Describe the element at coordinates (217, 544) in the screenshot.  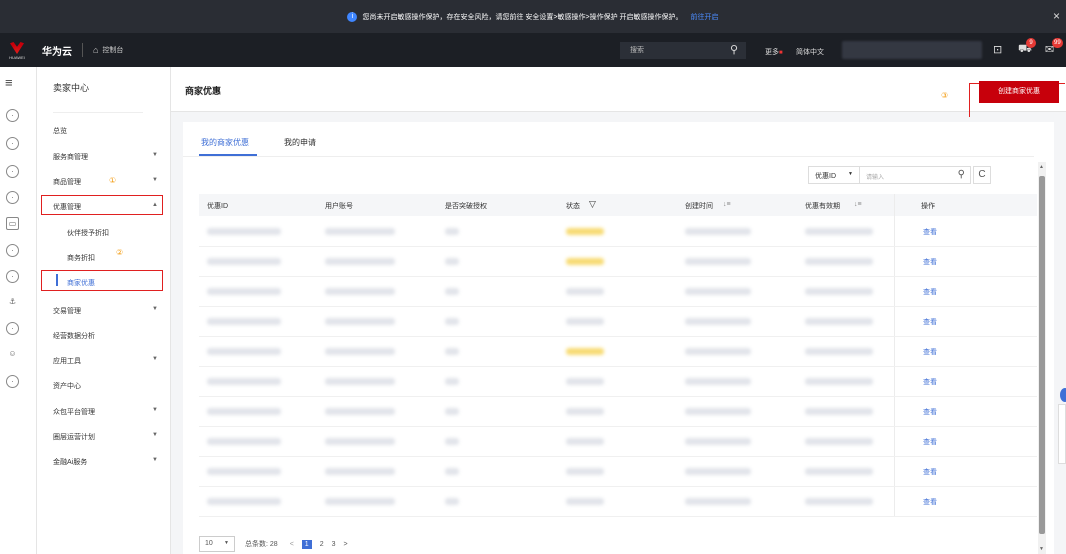
I see `page-size-select: 10 ▼` at that location.